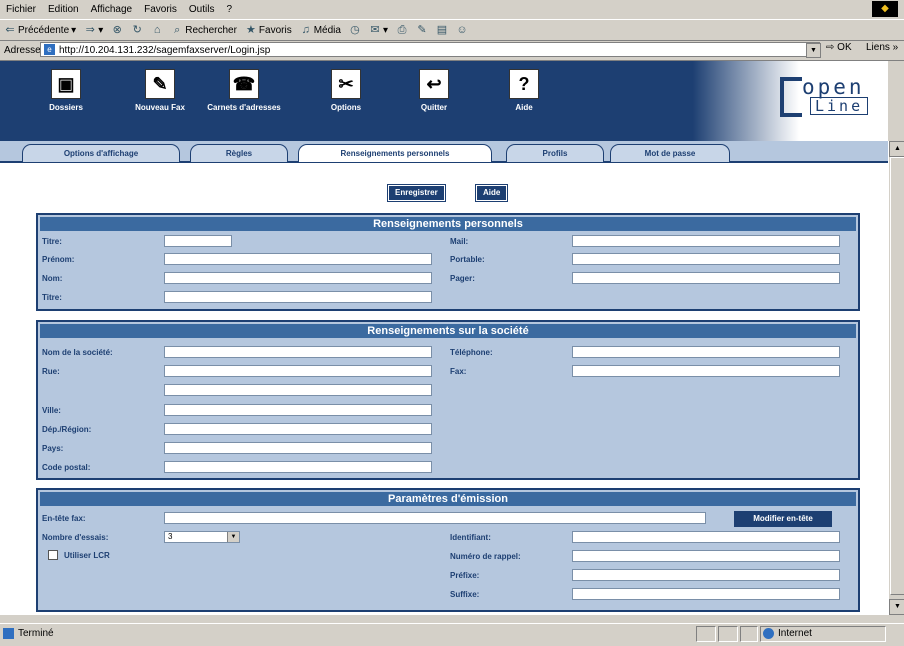  What do you see at coordinates (66, 90) in the screenshot?
I see `nav-folders: ▣ Dossiers` at bounding box center [66, 90].